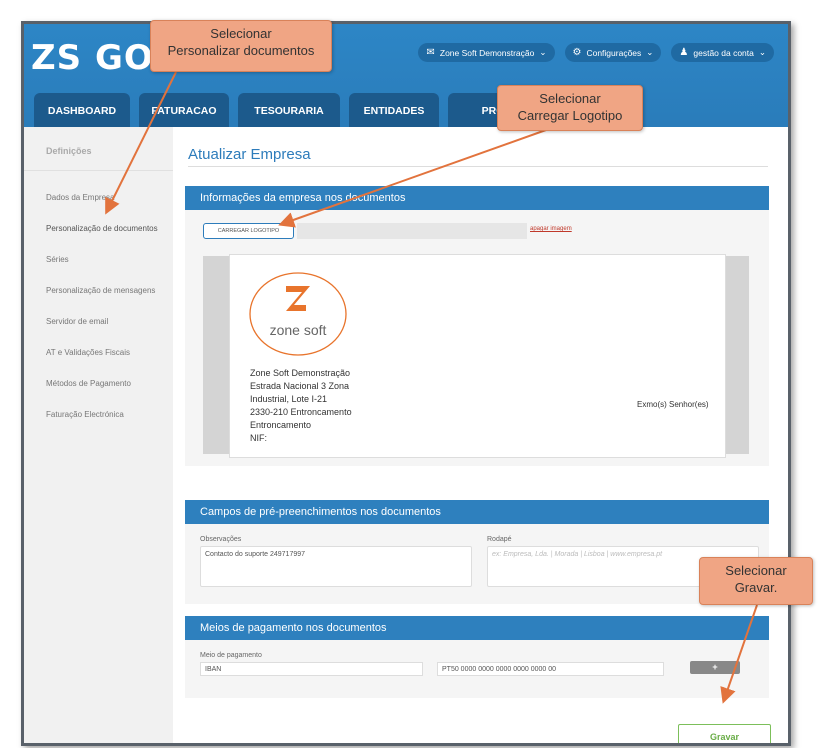 The height and width of the screenshot is (748, 828). What do you see at coordinates (673, 404) in the screenshot?
I see `greeting-text: Exmo(s) Senhor(es)` at bounding box center [673, 404].